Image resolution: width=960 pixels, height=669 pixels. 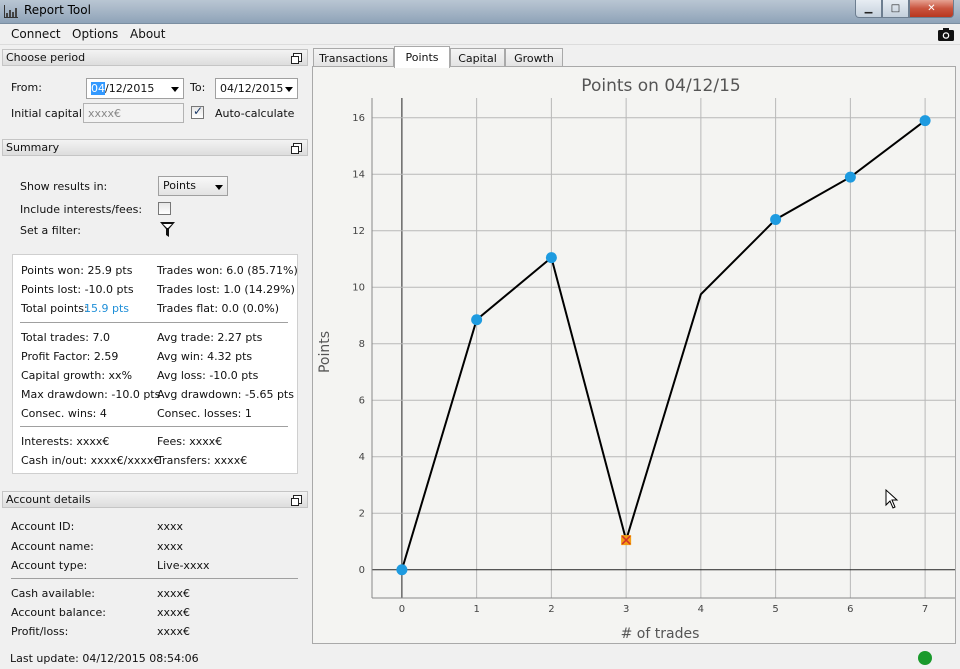 What do you see at coordinates (362, 457) in the screenshot?
I see `y-tick-label: 4` at bounding box center [362, 457].